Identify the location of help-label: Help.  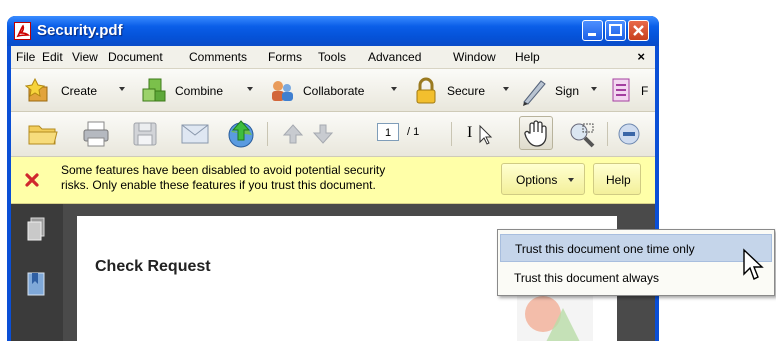
(618, 180).